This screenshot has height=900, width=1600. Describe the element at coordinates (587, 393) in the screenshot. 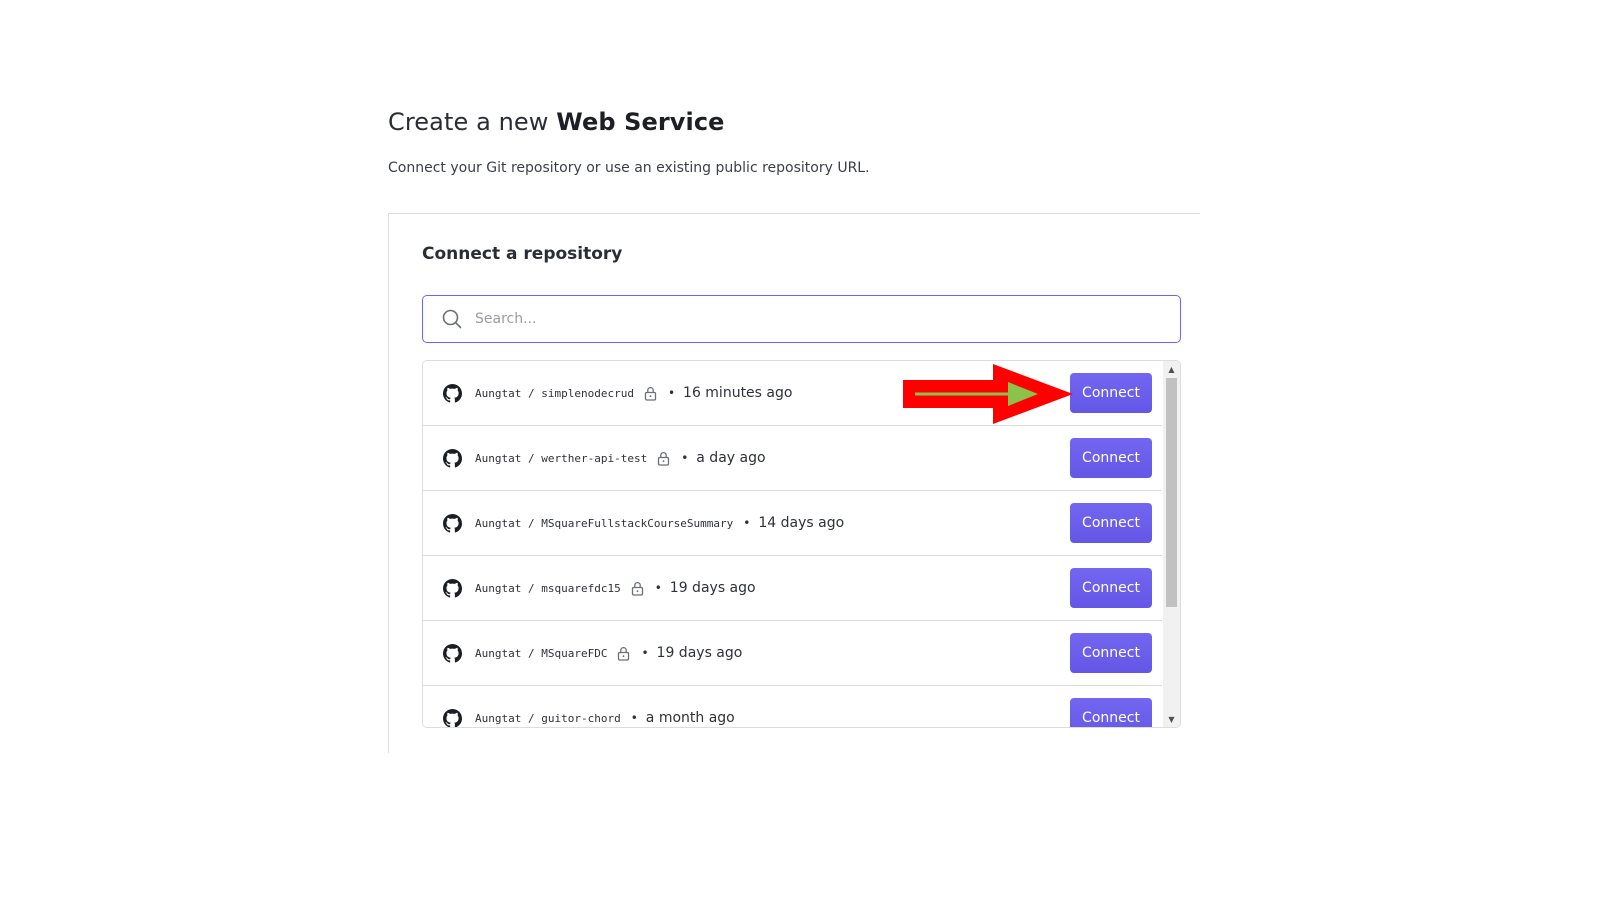

I see `repository-slug: simplenodecrud` at that location.